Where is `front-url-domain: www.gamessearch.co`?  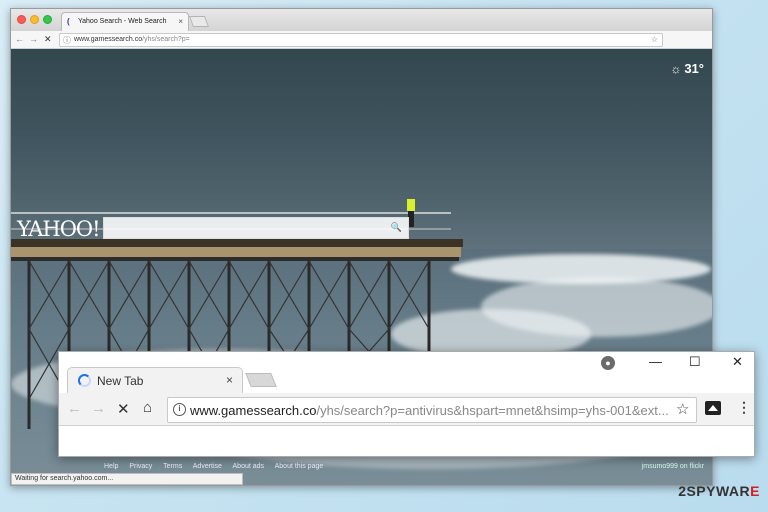 front-url-domain: www.gamessearch.co is located at coordinates (253, 410).